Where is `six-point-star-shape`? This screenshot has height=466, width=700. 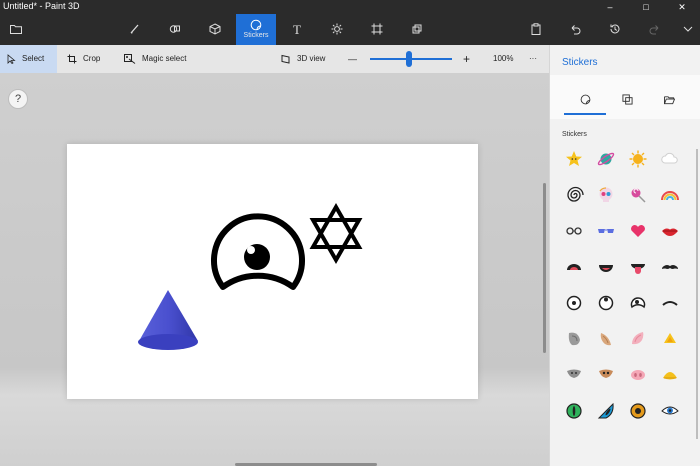 six-point-star-shape is located at coordinates (336, 233).